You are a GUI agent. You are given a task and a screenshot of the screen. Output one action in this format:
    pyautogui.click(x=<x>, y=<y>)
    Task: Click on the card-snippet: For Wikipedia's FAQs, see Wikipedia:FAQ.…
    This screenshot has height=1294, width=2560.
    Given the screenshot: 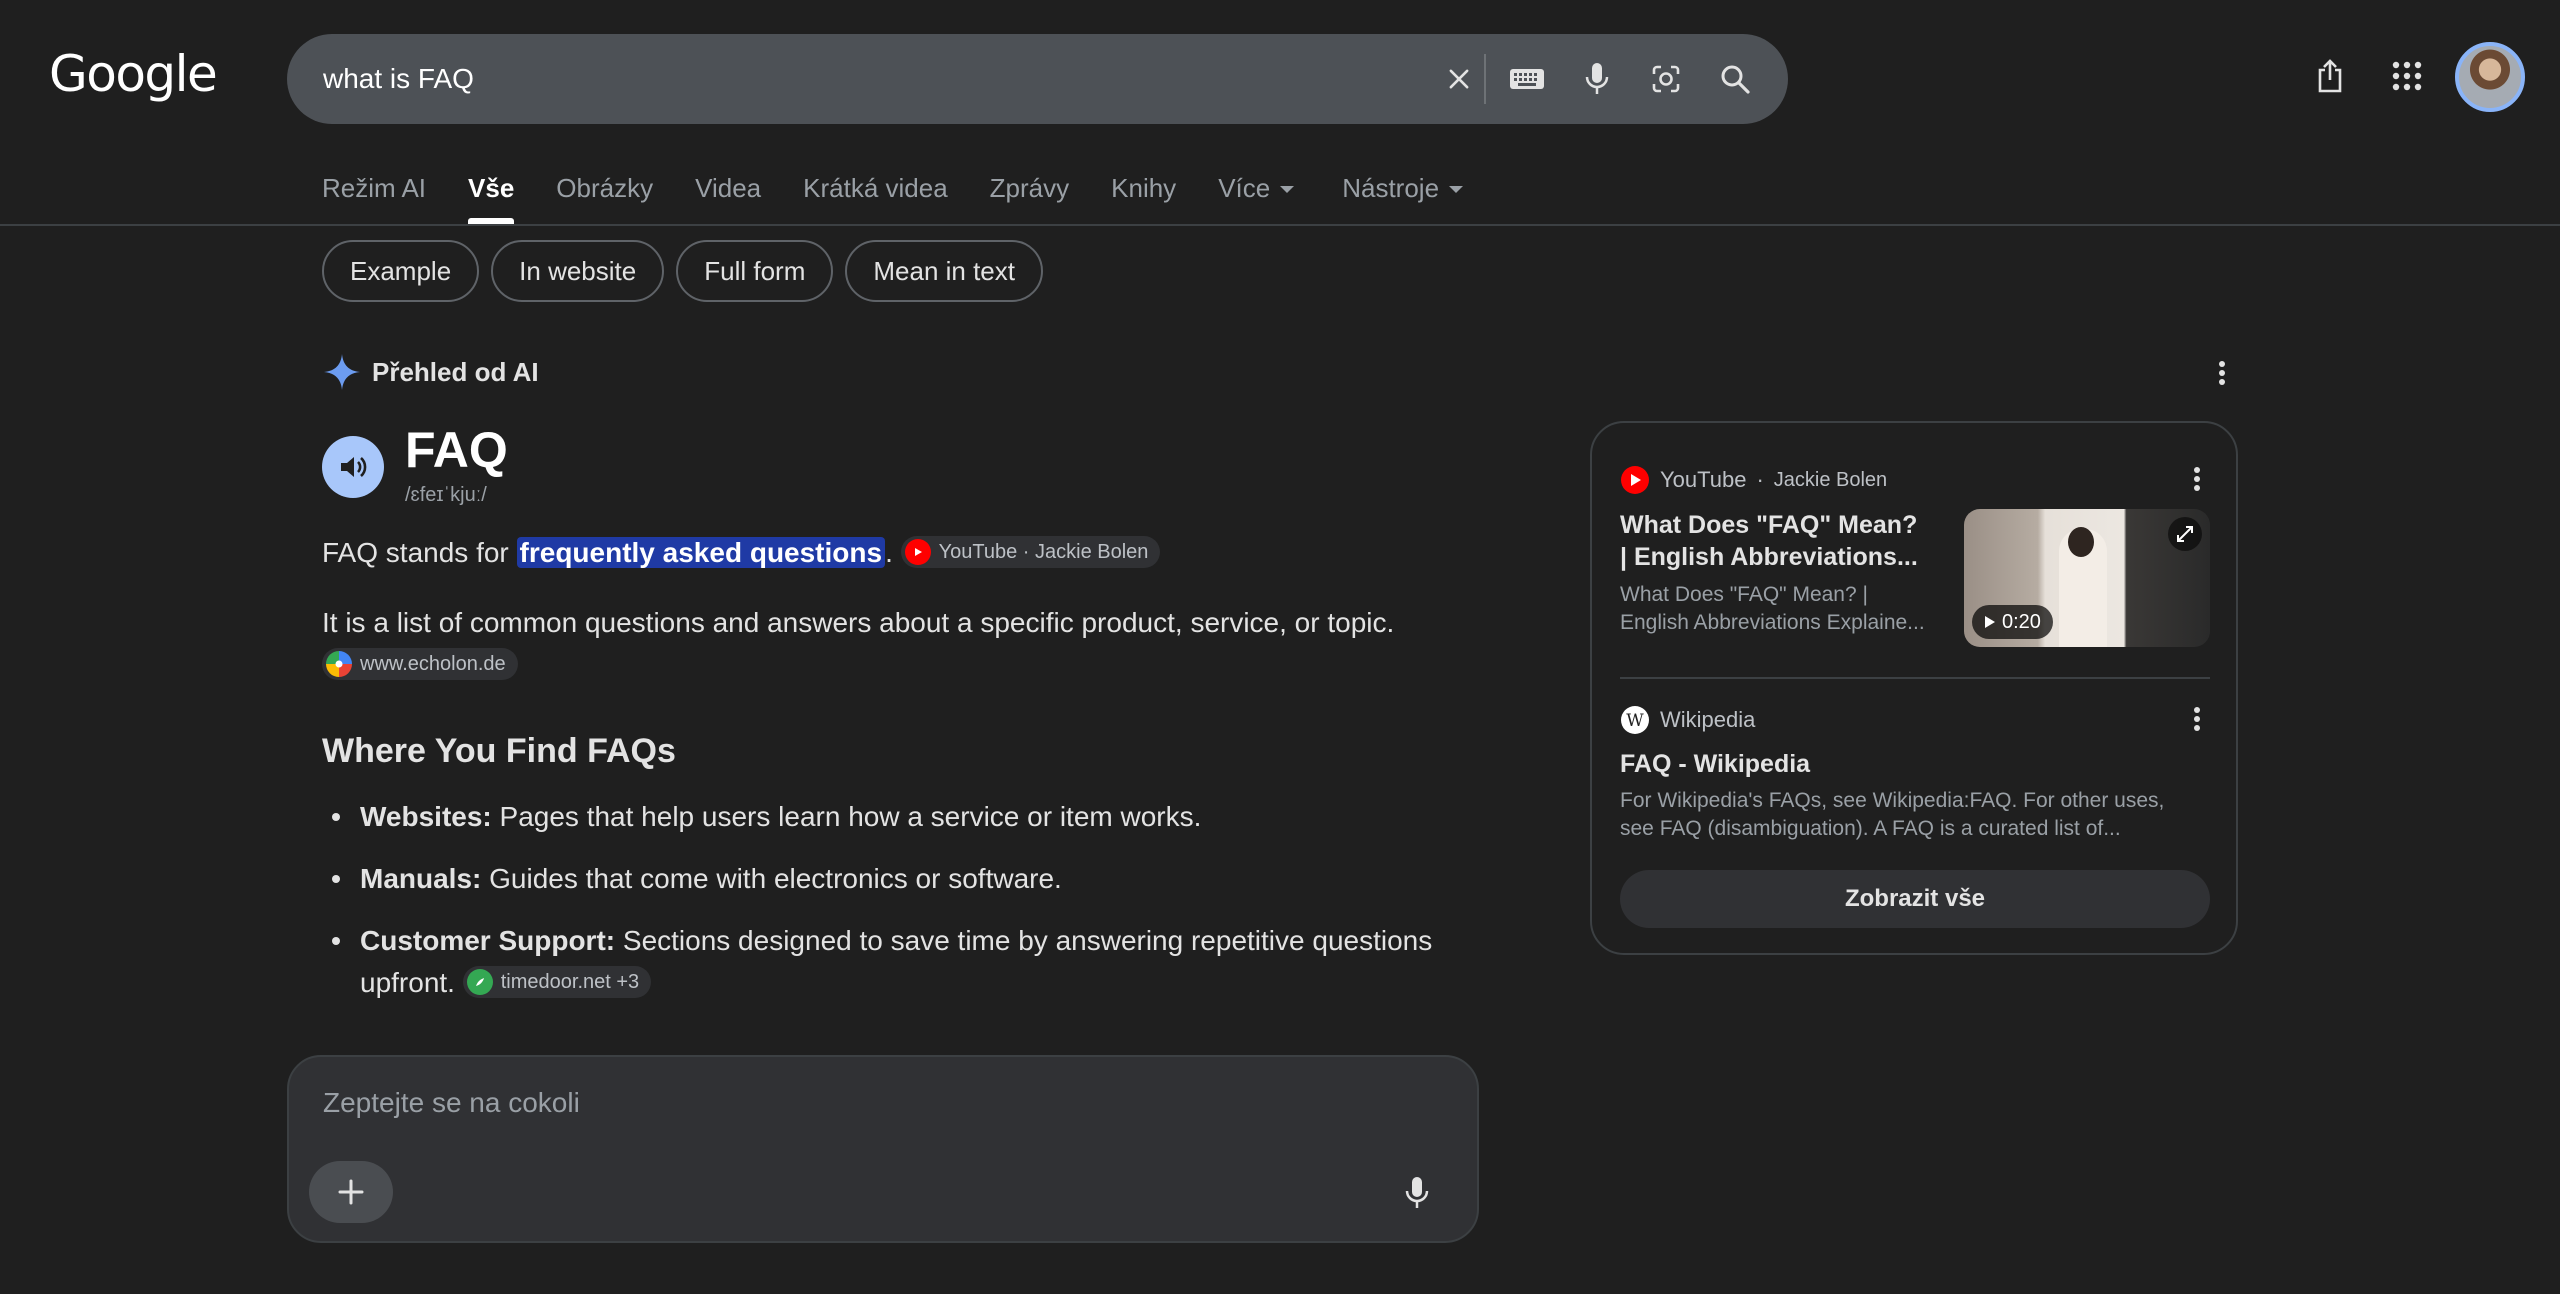 What is the action you would take?
    pyautogui.click(x=1892, y=814)
    